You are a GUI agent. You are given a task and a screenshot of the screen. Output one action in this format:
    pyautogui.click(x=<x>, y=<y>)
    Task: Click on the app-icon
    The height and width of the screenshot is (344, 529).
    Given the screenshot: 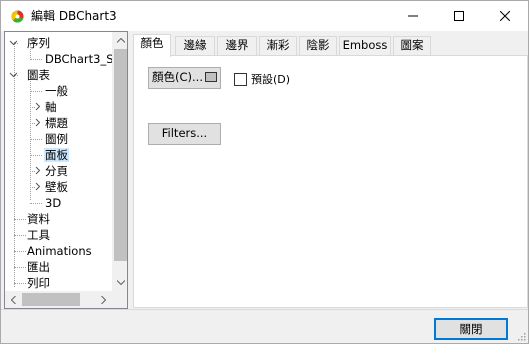 What is the action you would take?
    pyautogui.click(x=17, y=16)
    